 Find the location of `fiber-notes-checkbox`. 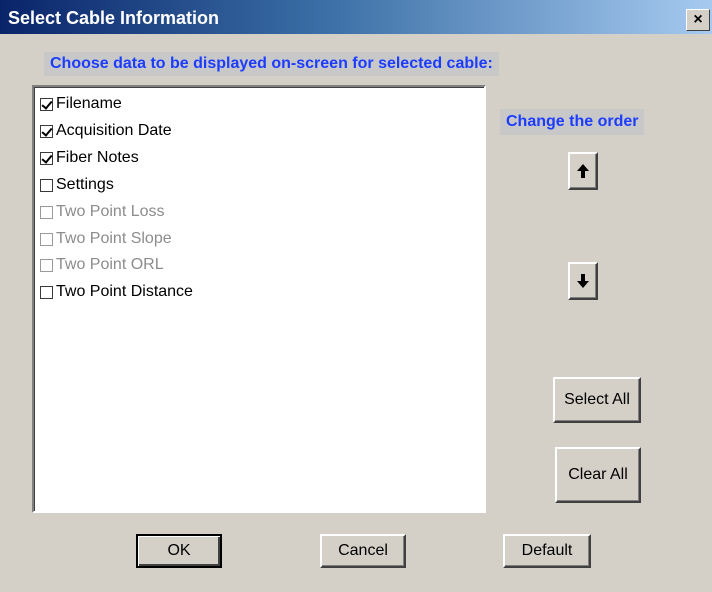

fiber-notes-checkbox is located at coordinates (46, 158).